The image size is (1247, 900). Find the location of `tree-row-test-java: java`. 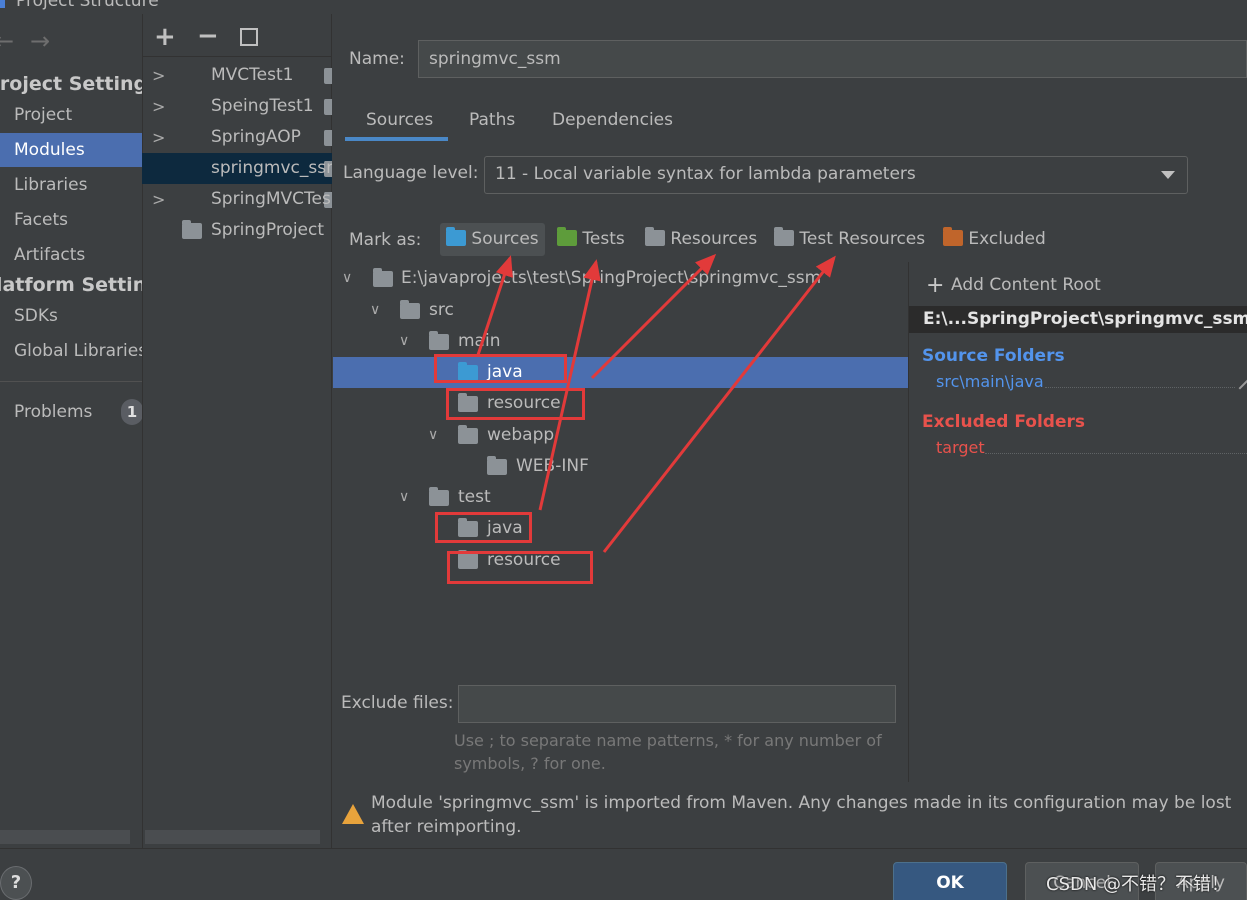

tree-row-test-java: java is located at coordinates (620, 528).